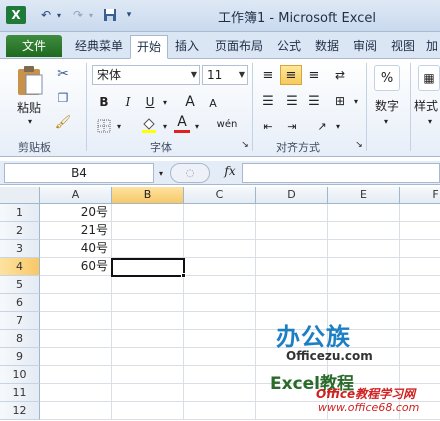  What do you see at coordinates (148, 249) in the screenshot?
I see `cell-b3` at bounding box center [148, 249].